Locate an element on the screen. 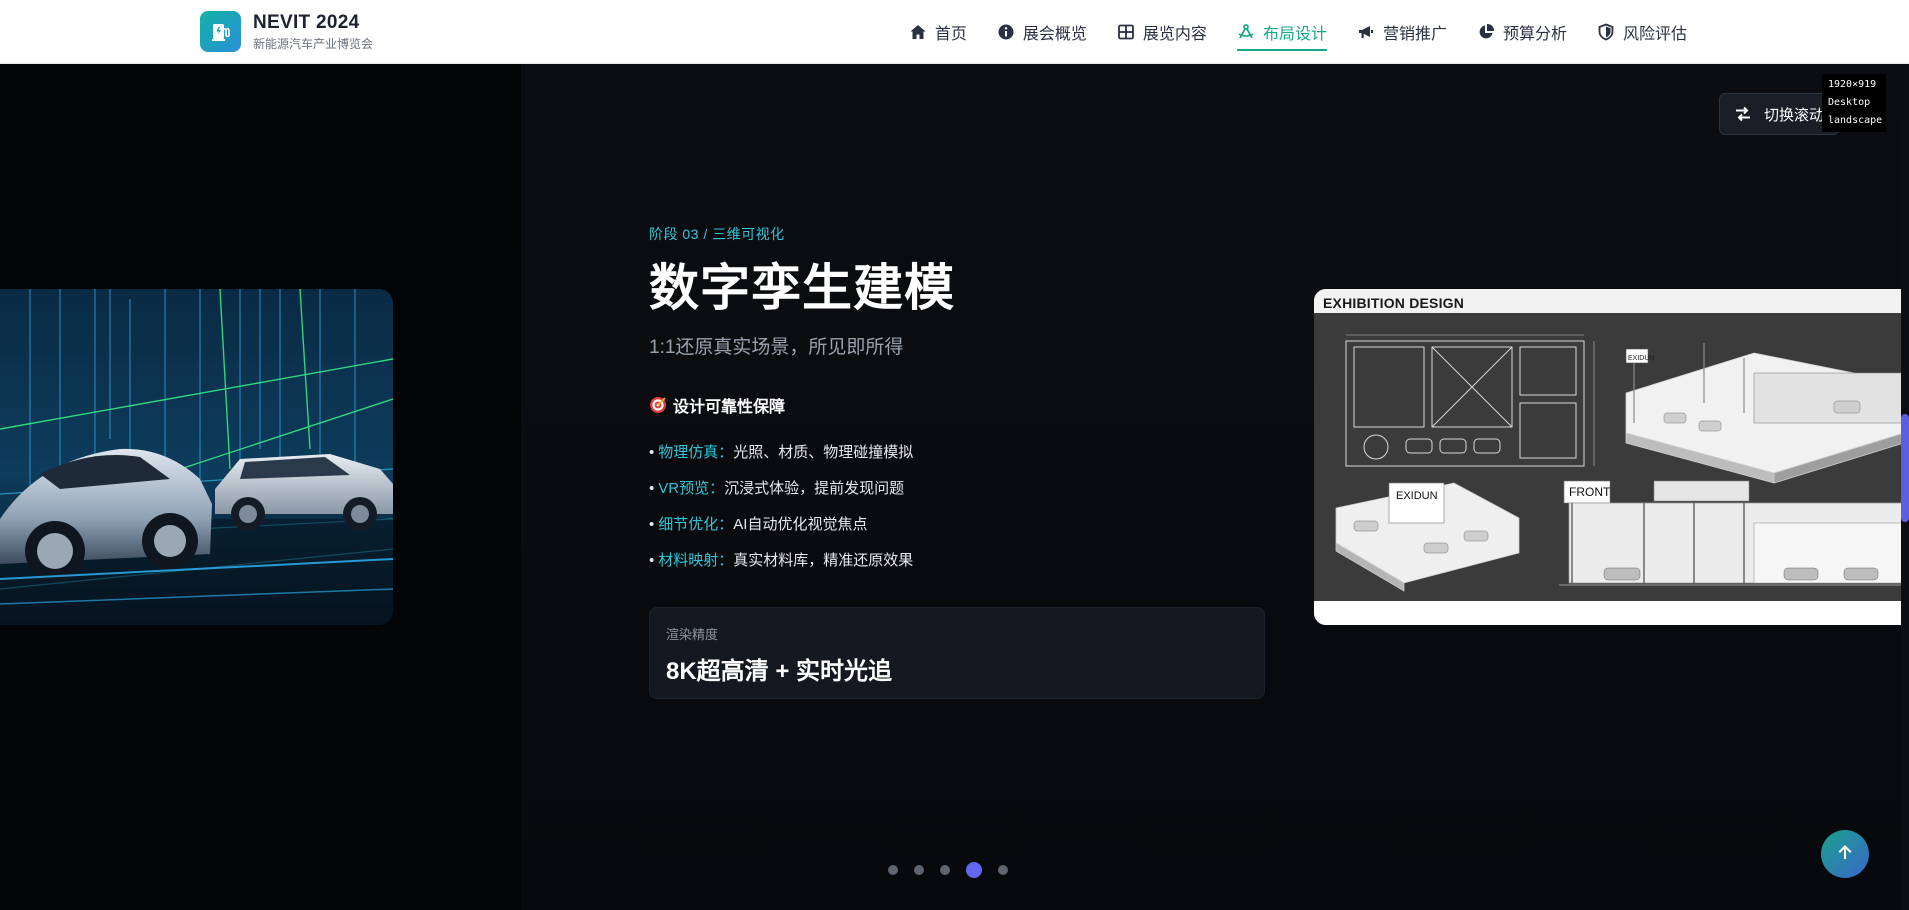 The height and width of the screenshot is (910, 1909). megaphone-icon is located at coordinates (1366, 32).